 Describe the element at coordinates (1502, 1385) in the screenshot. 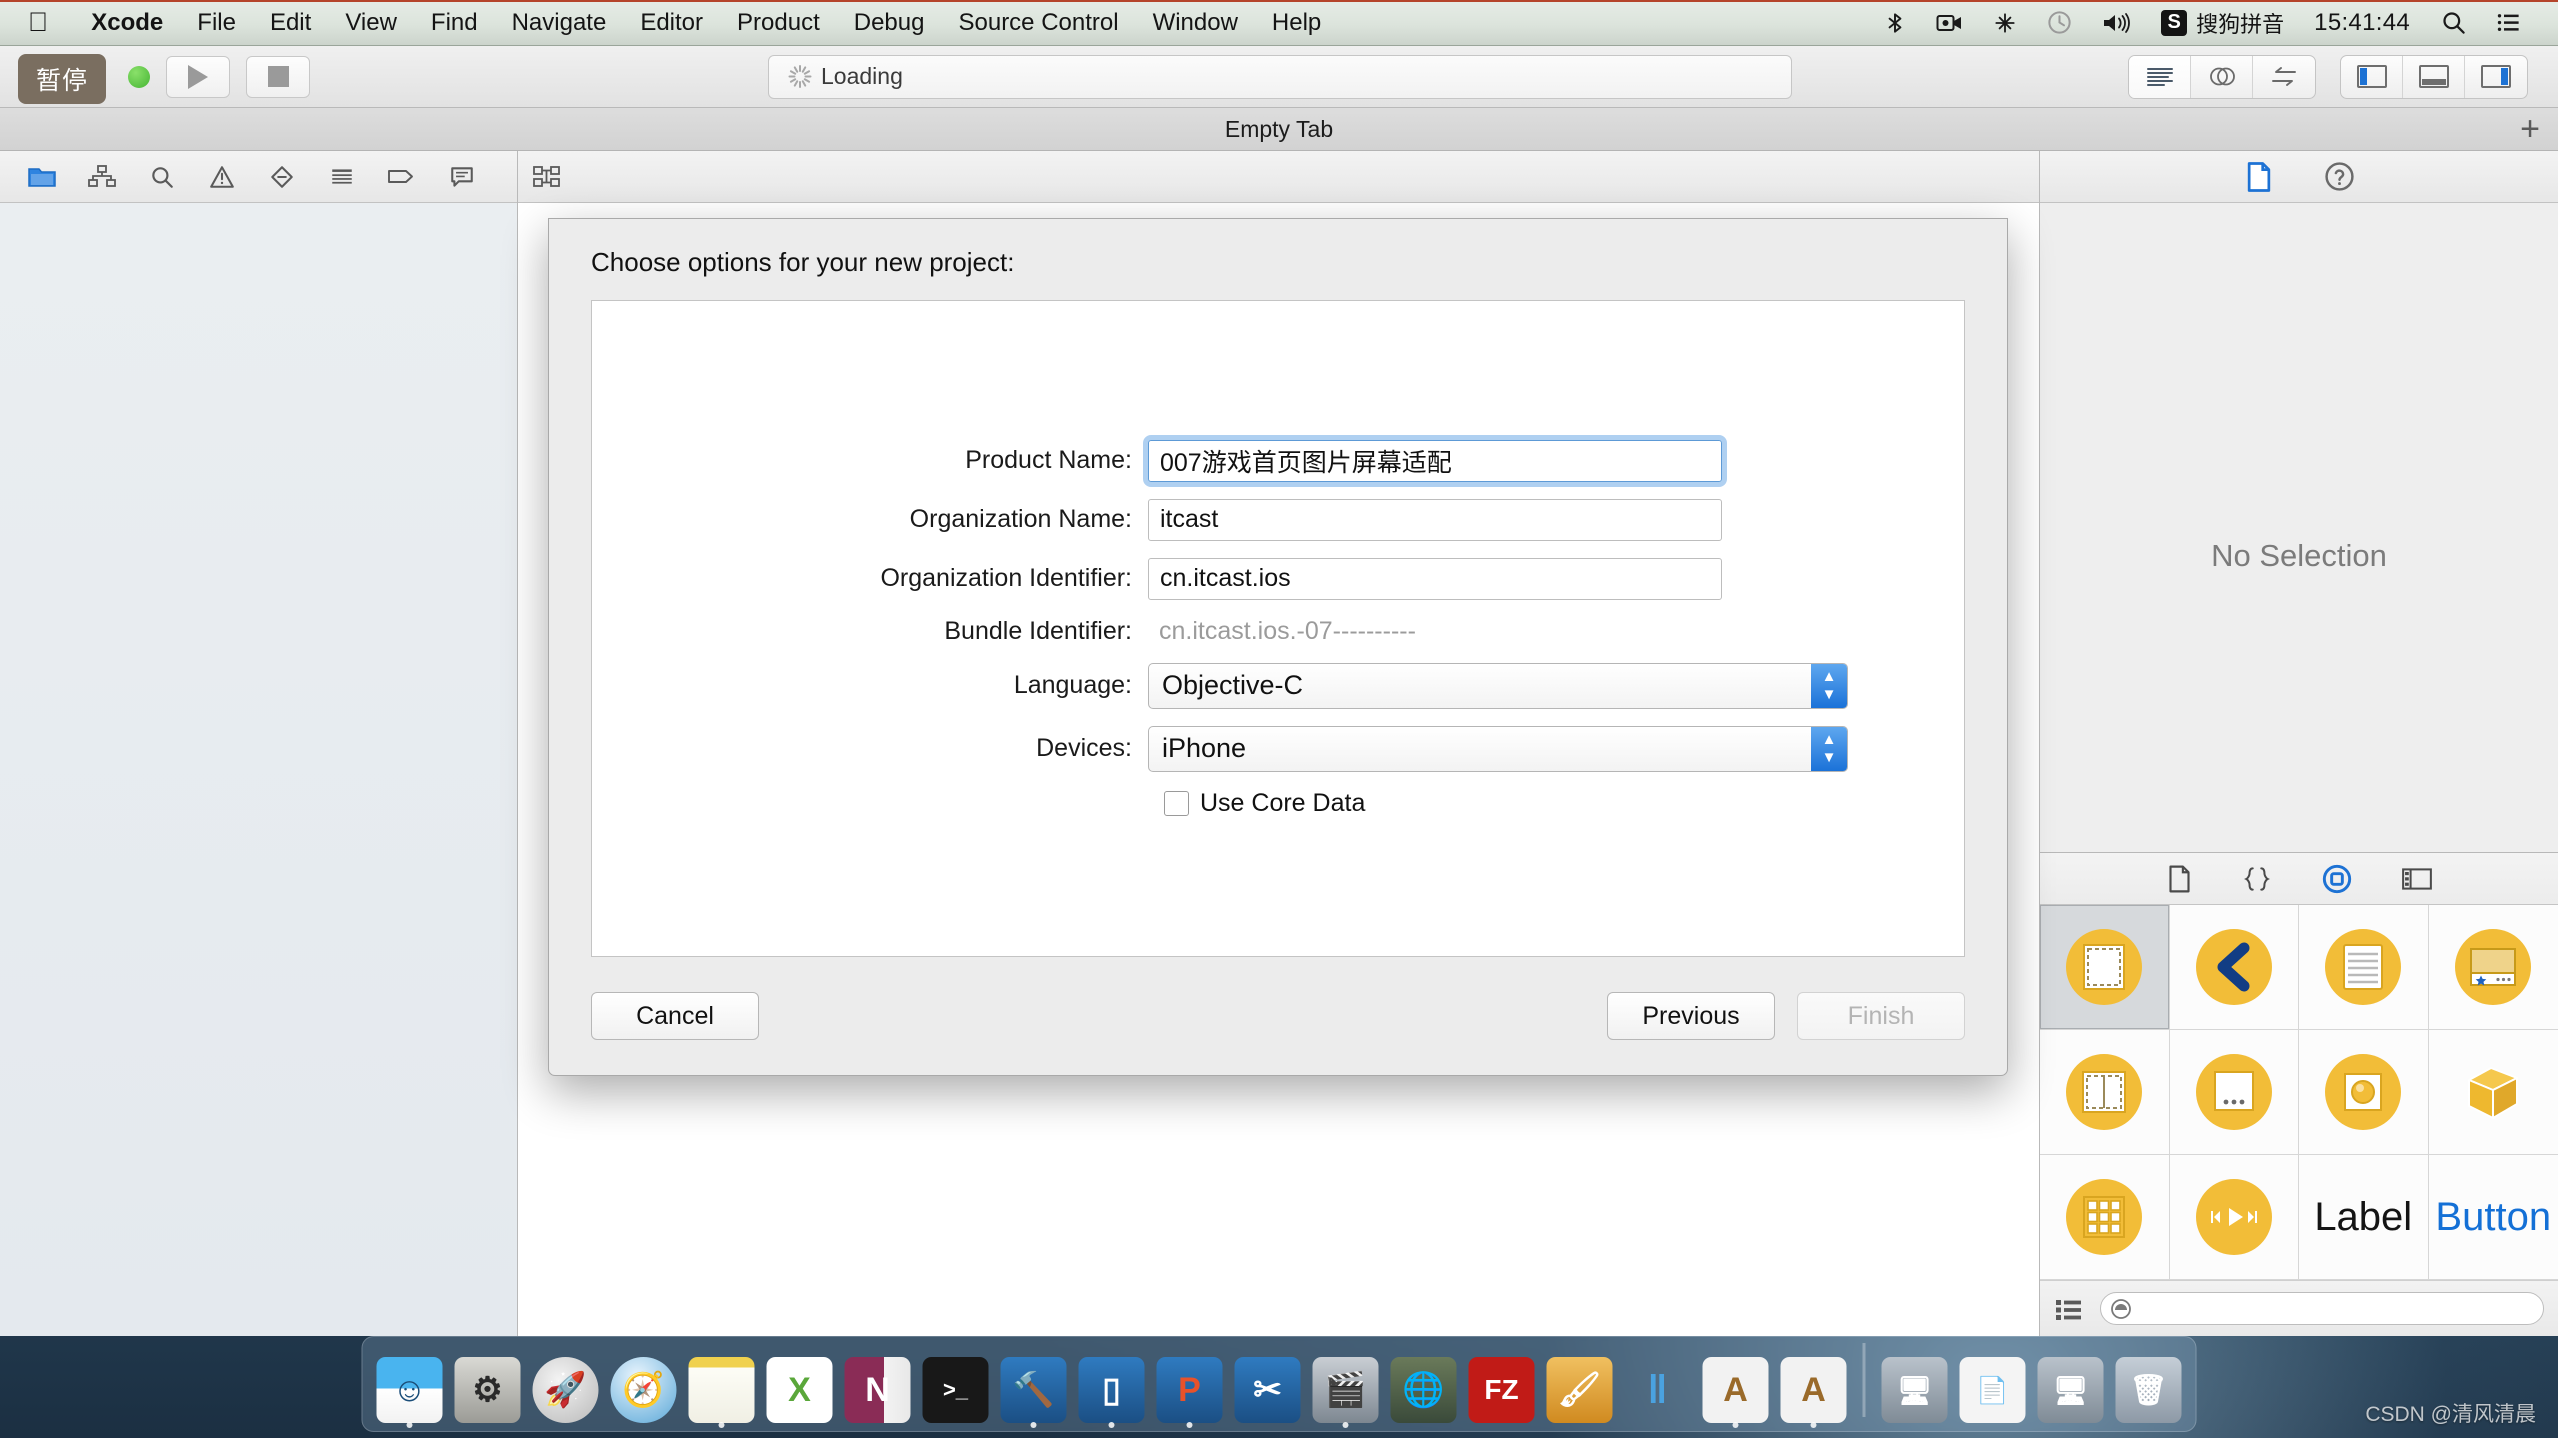

I see `dock-filezilla: FZ` at that location.